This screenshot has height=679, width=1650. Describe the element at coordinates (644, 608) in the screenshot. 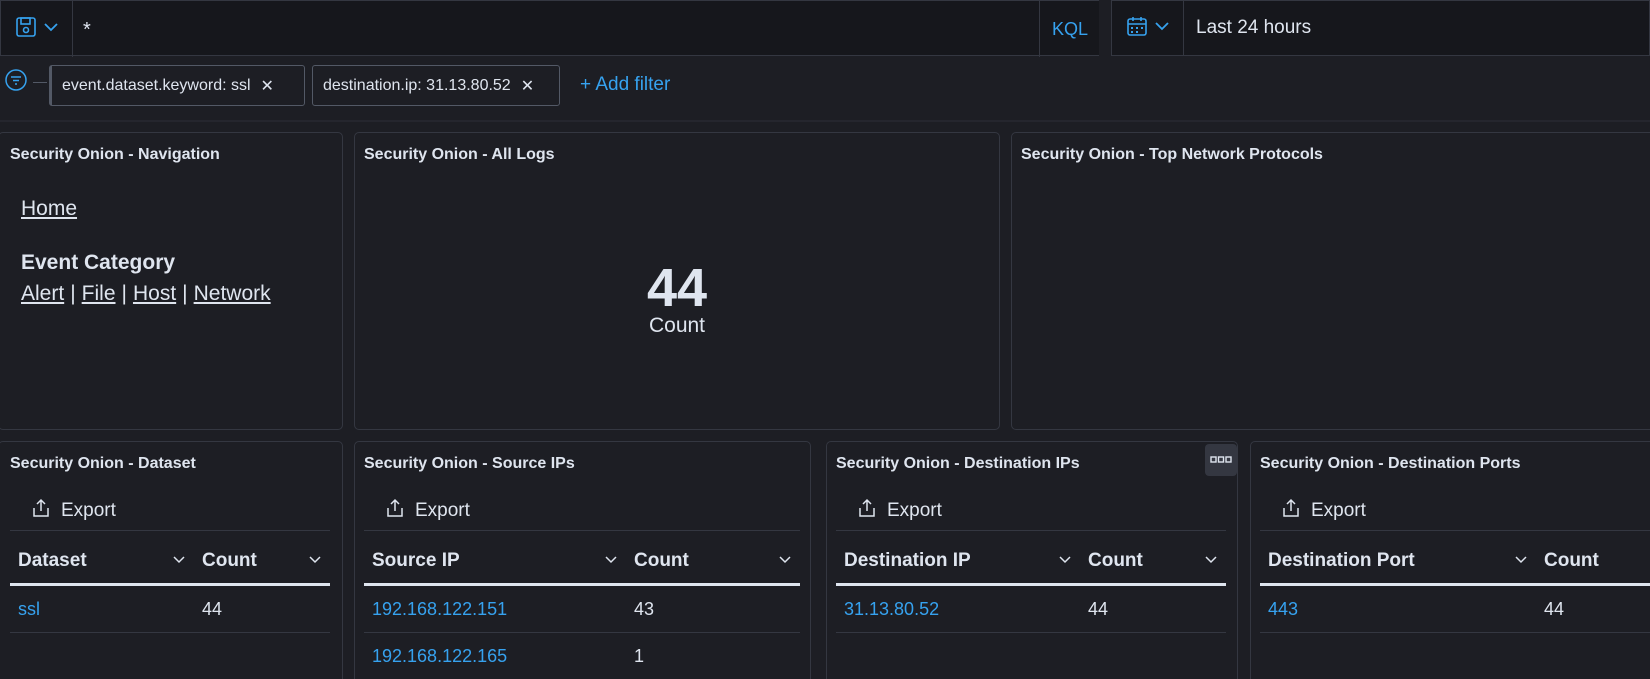

I see `table-cell-count: 43` at that location.